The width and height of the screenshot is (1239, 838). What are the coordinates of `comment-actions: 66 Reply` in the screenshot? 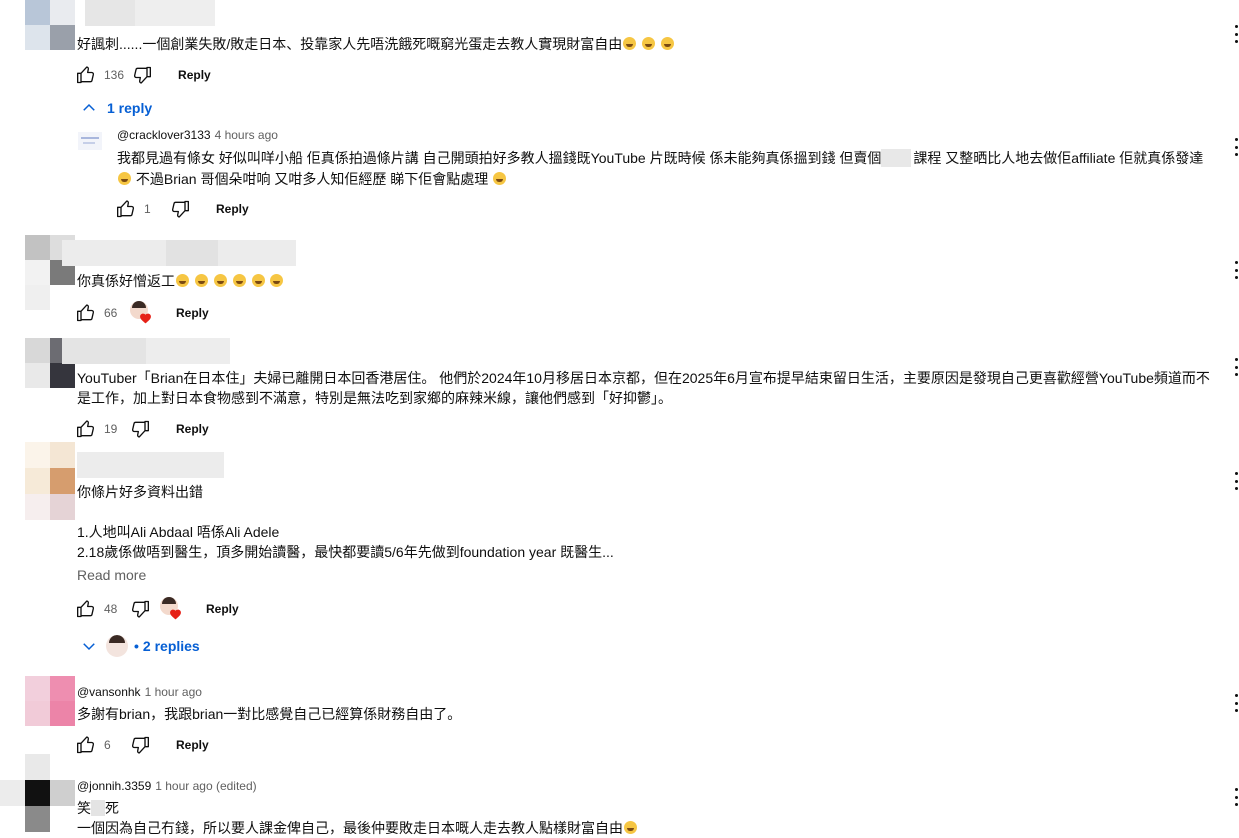 It's located at (145, 313).